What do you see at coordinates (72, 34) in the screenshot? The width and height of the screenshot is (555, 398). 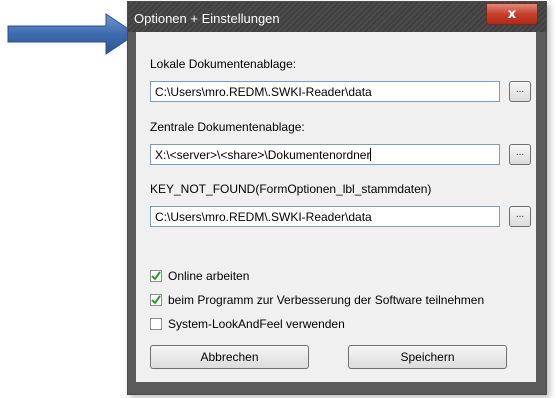 I see `arrow-right-icon` at bounding box center [72, 34].